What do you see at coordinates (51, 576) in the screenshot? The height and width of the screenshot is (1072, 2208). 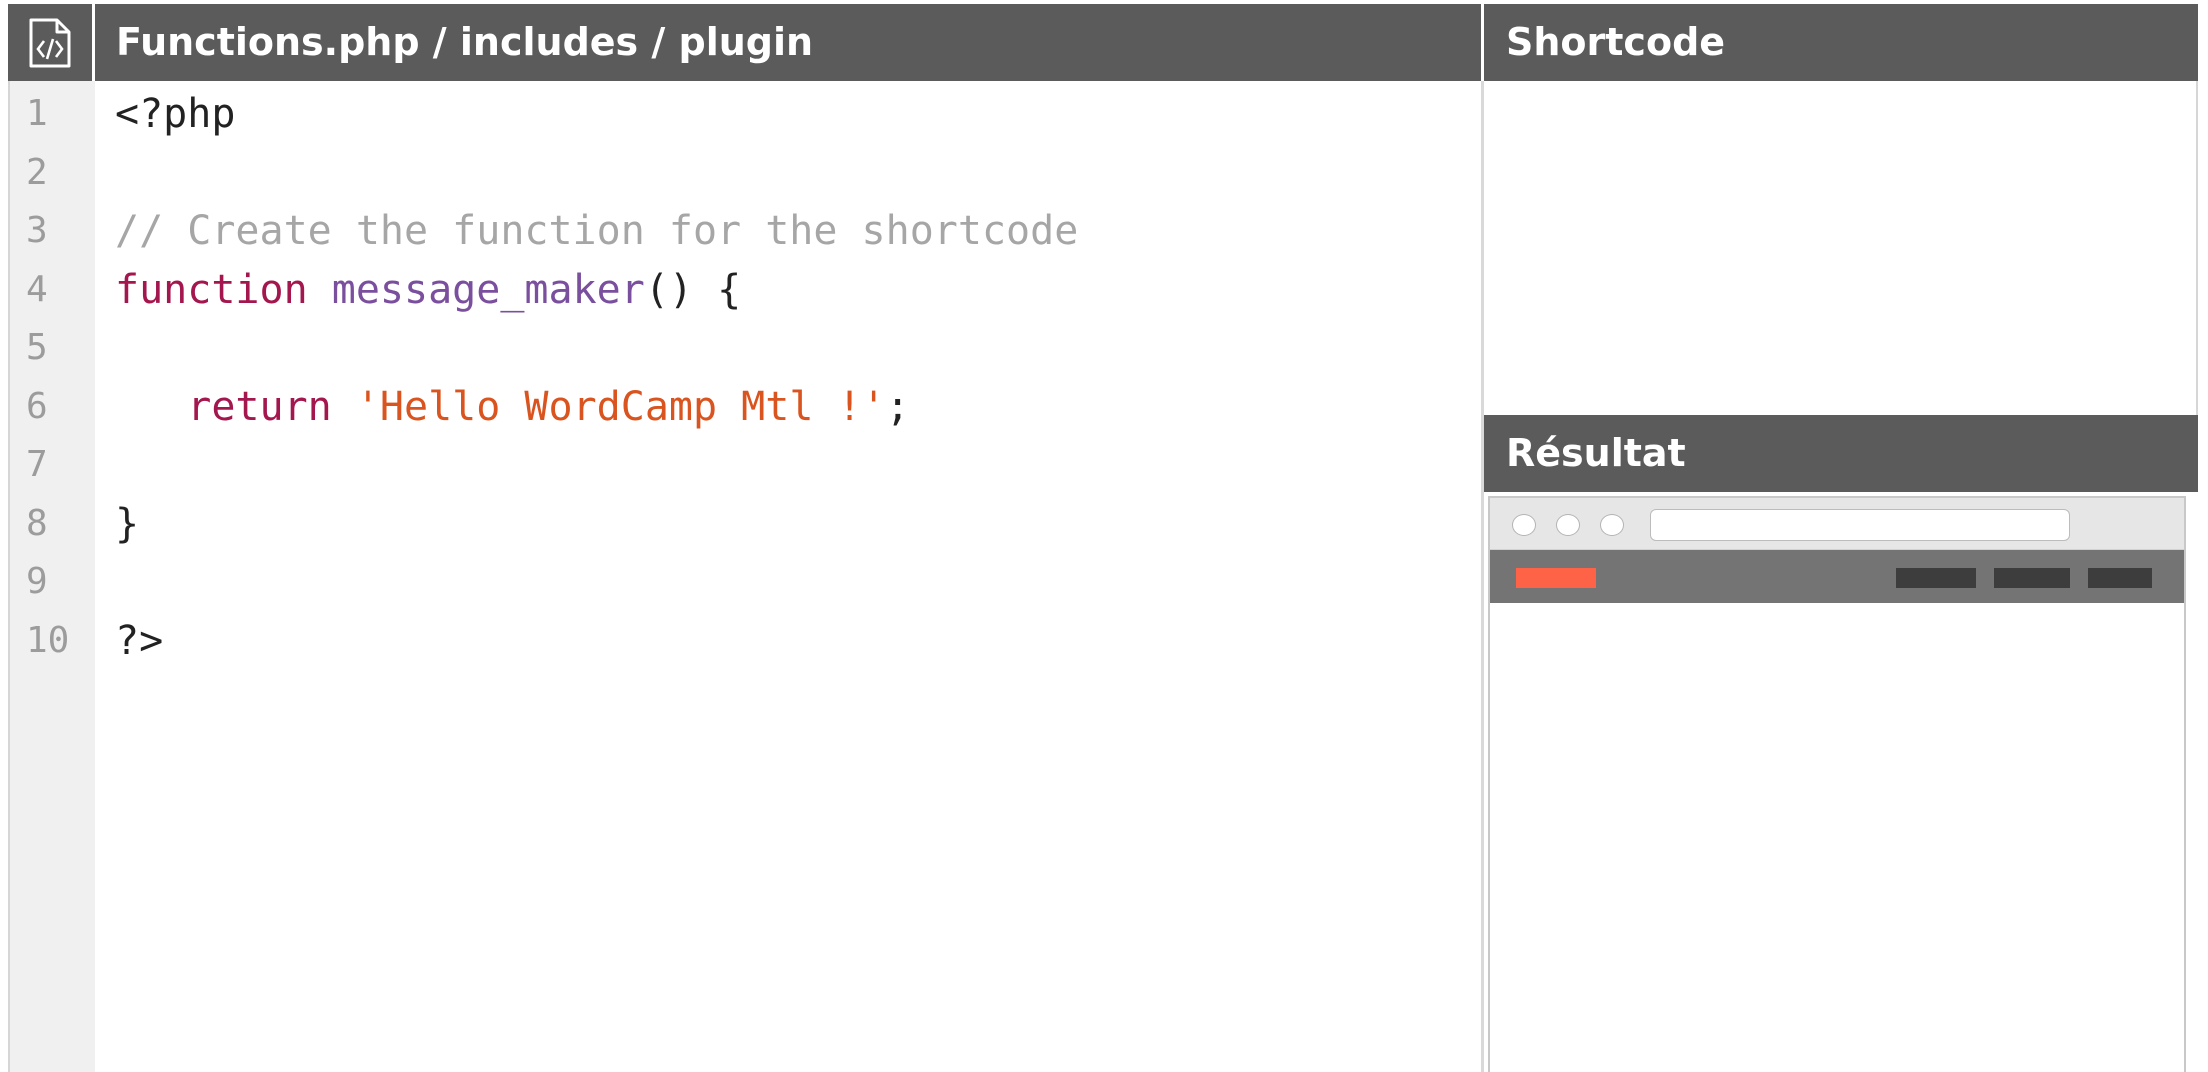 I see `line-number-gutter: 1 2 3 4 5 6 7 8 9 10` at bounding box center [51, 576].